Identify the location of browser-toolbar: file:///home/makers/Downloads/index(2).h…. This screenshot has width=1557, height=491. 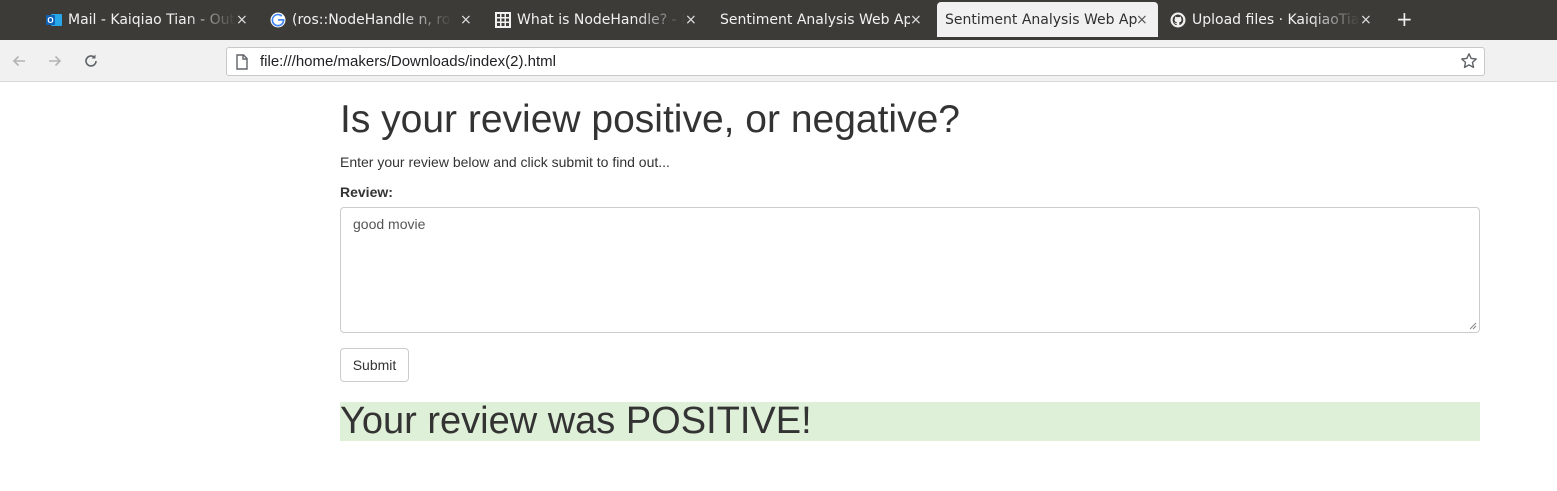
(778, 61).